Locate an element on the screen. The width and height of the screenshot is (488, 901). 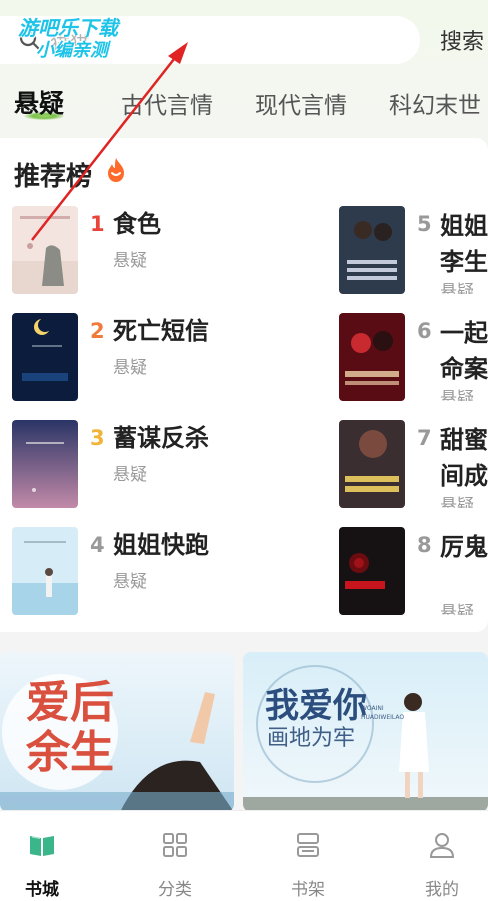
banner-title: 爱后余生 is located at coordinates (70, 727).